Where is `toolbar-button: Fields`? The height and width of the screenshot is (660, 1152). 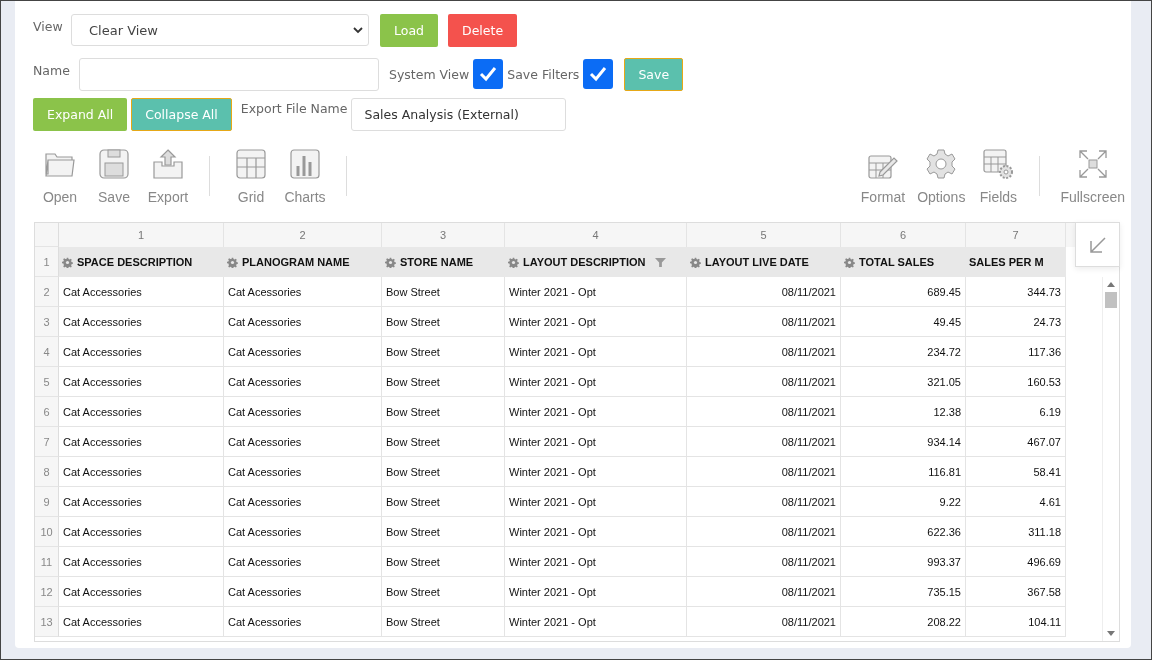 toolbar-button: Fields is located at coordinates (998, 176).